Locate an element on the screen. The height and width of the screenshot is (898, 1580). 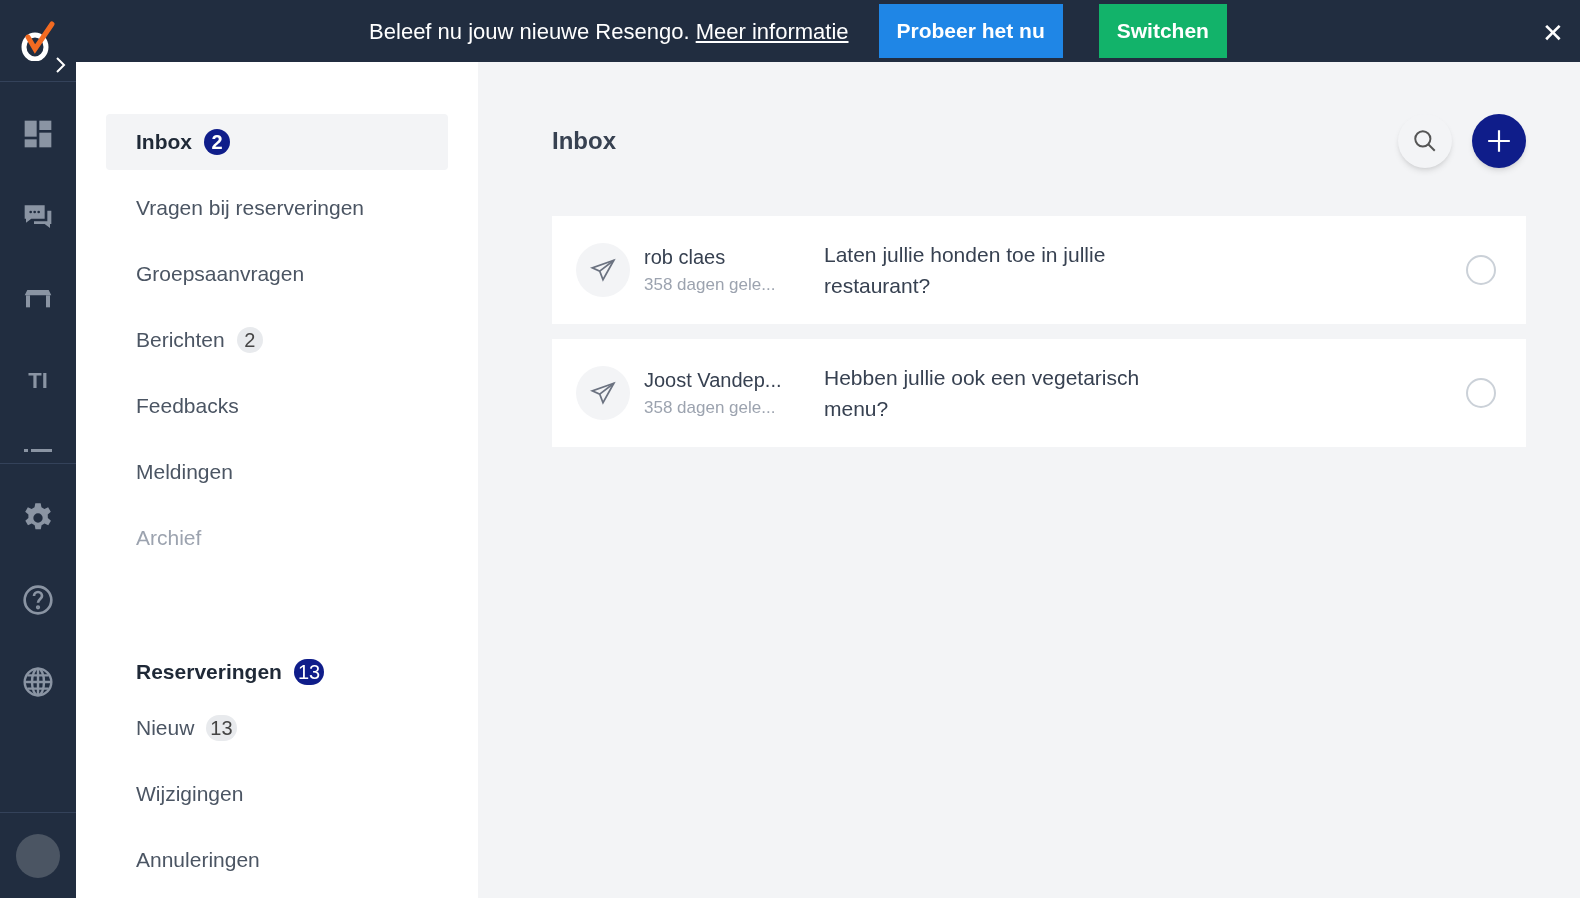
globe-icon is located at coordinates (38, 682).